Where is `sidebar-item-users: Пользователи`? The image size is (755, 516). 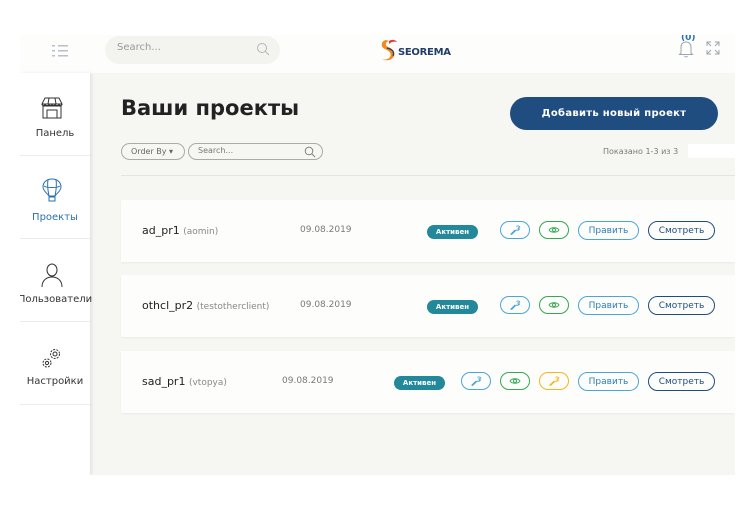 sidebar-item-users: Пользователи is located at coordinates (56, 280).